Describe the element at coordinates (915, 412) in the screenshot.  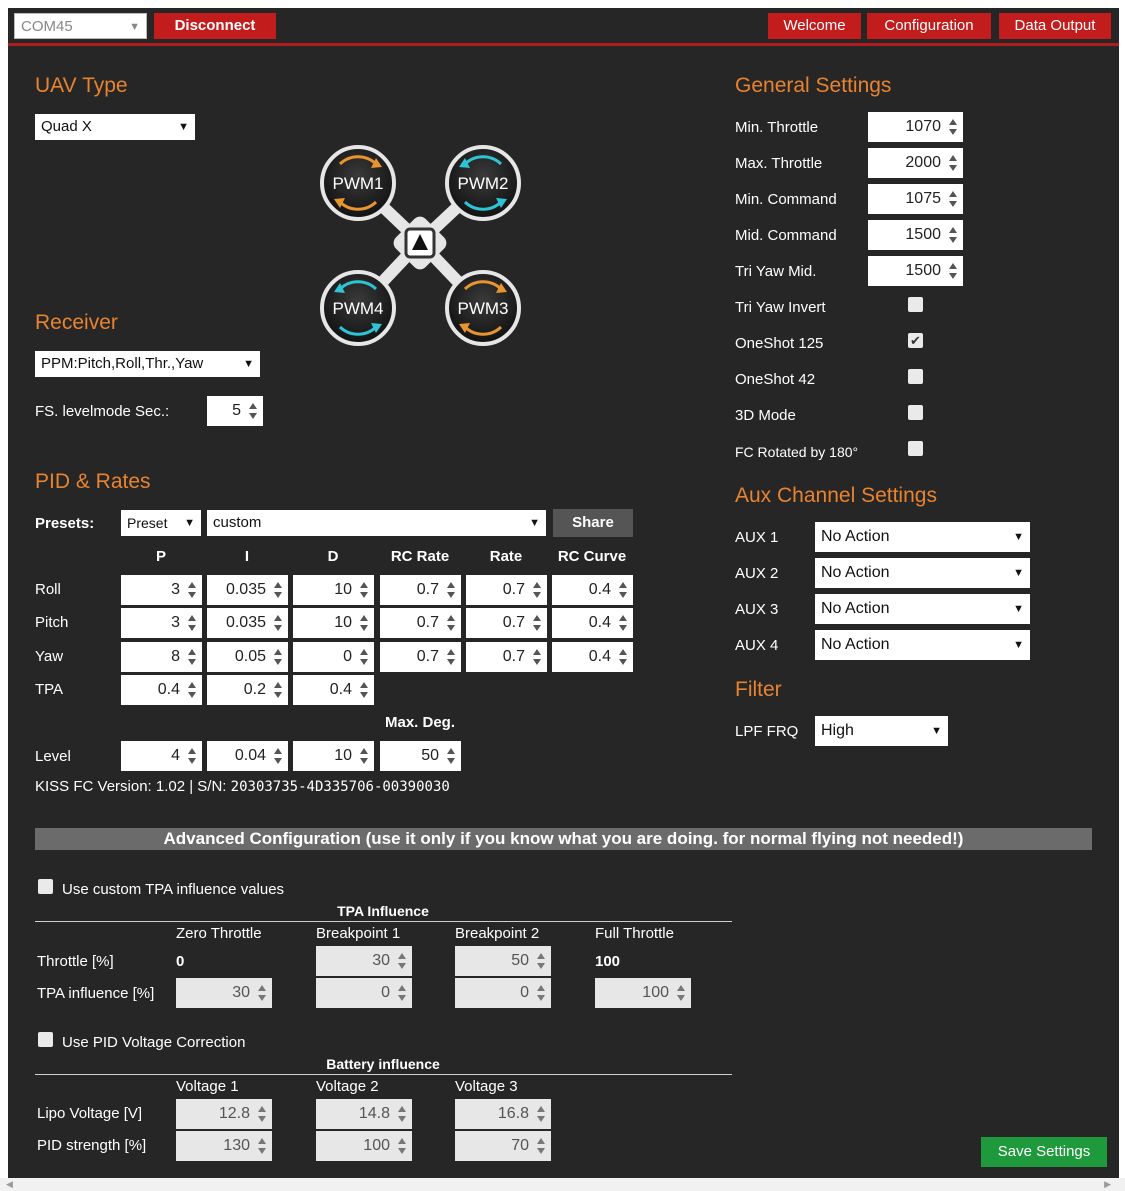
I see `3d-mode-checkbox` at that location.